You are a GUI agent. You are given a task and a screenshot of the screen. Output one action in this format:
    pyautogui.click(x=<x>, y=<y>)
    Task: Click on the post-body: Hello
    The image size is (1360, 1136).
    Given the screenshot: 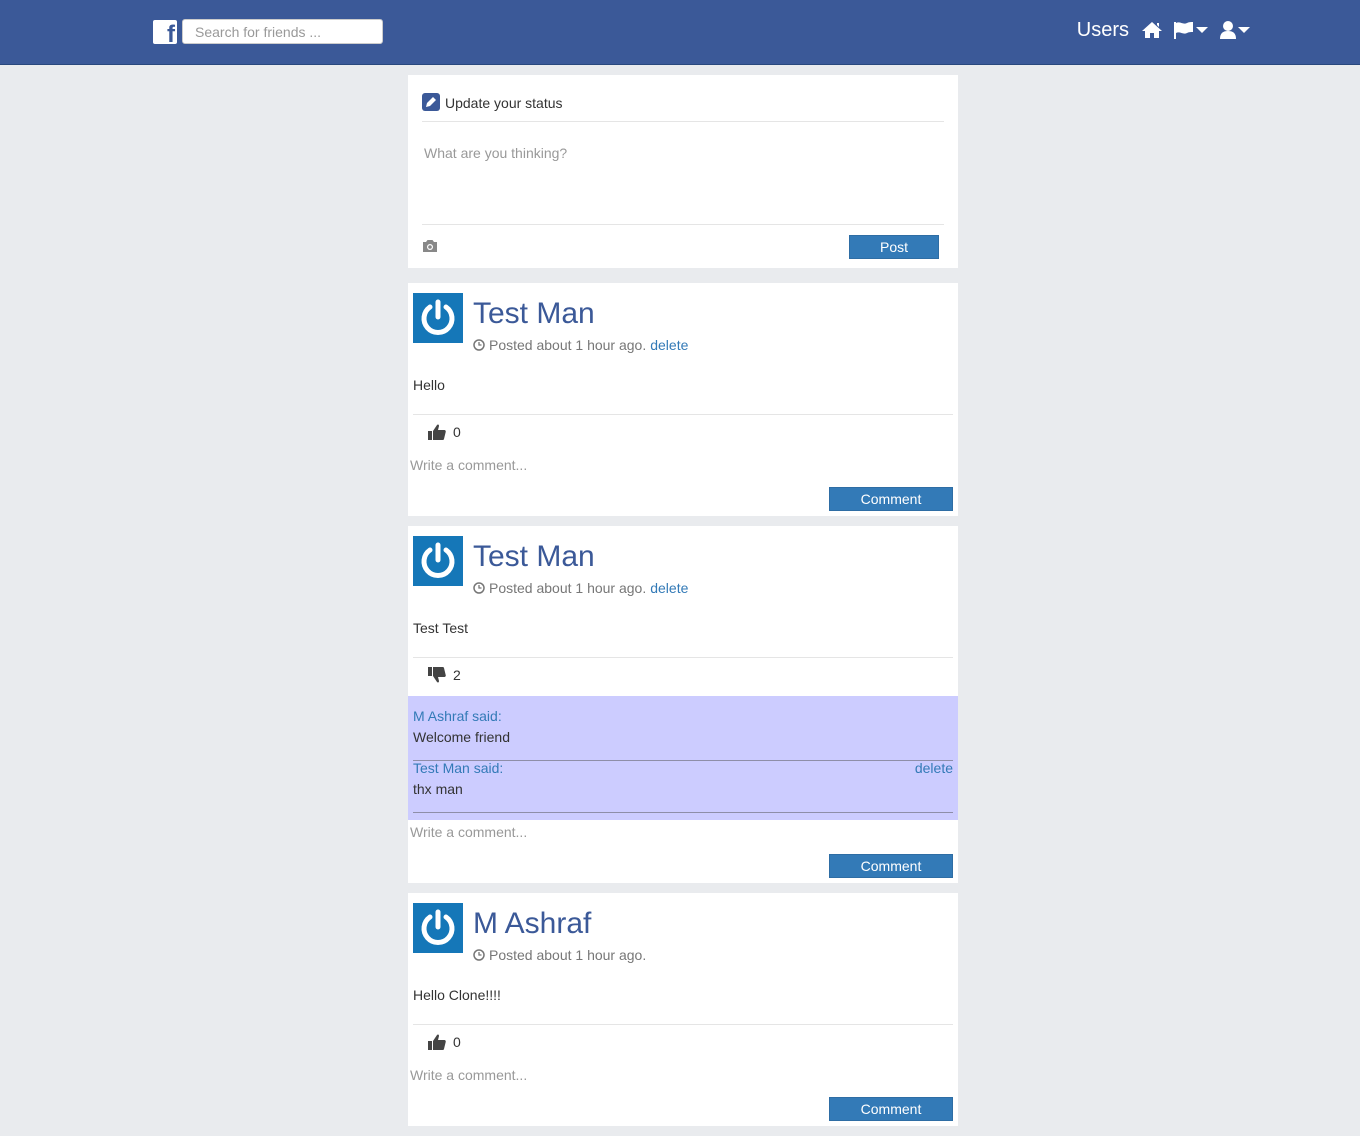 What is the action you would take?
    pyautogui.click(x=429, y=385)
    